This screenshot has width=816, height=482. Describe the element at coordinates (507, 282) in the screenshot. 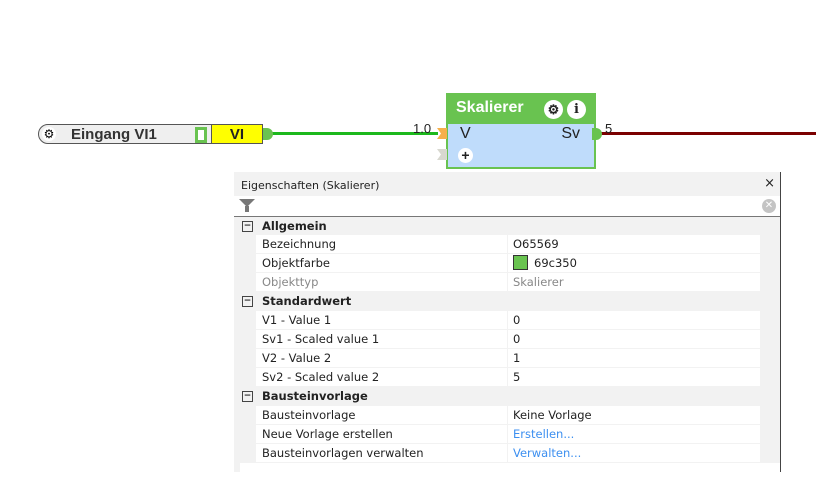

I see `property-row: Objekttyp Skalierer` at that location.